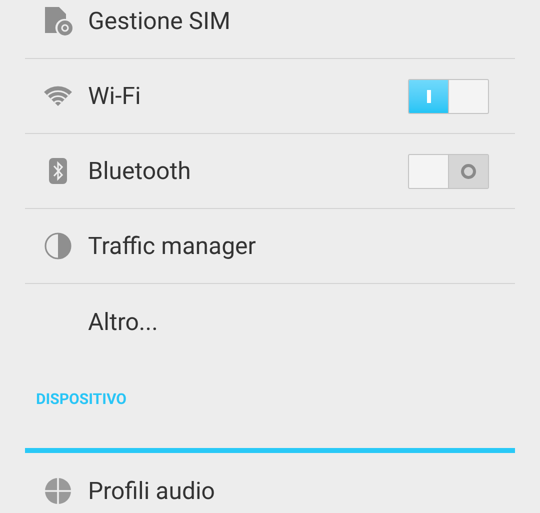 The image size is (540, 513). Describe the element at coordinates (58, 490) in the screenshot. I see `audio-profile-icon` at that location.